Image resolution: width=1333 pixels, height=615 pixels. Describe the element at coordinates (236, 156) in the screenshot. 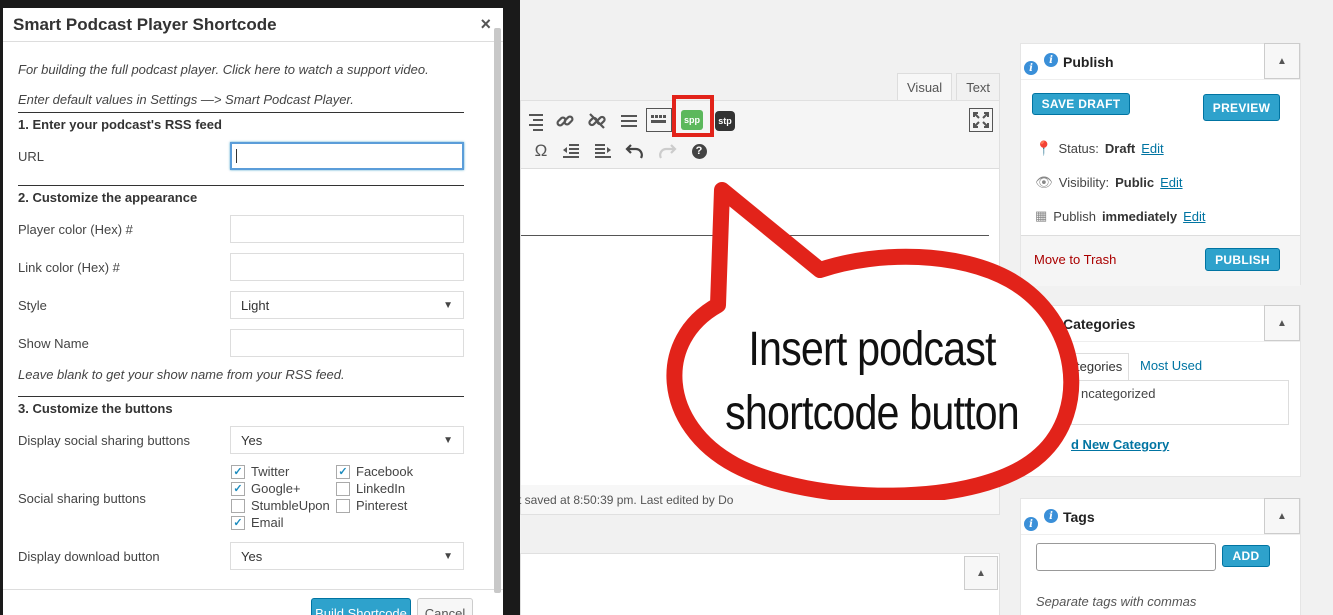

I see `text-cursor` at that location.